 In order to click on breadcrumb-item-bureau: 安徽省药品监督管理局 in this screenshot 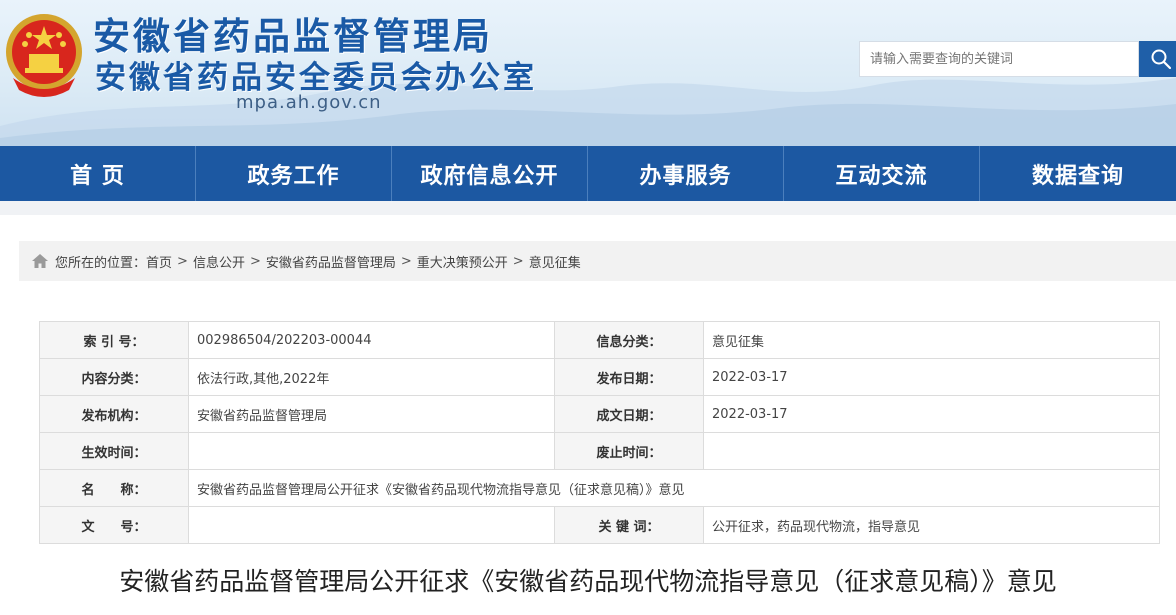, I will do `click(331, 261)`.